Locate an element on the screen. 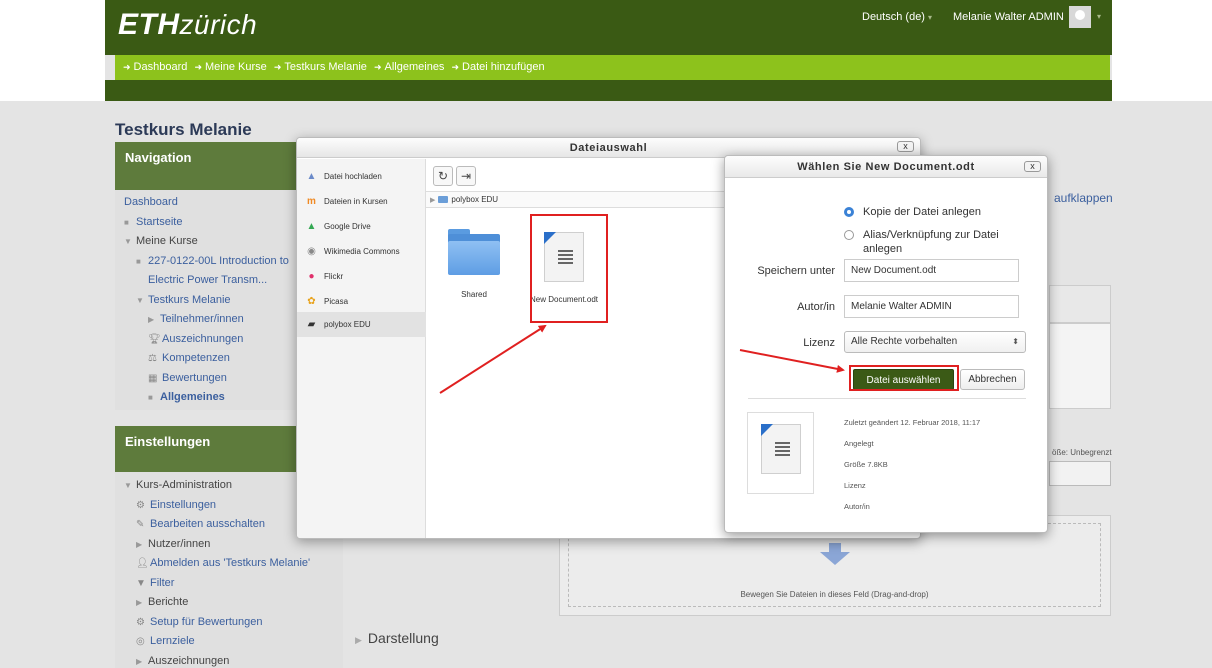 The width and height of the screenshot is (1212, 668). nav-item-startseite: ■ Startseite is located at coordinates (206, 223).